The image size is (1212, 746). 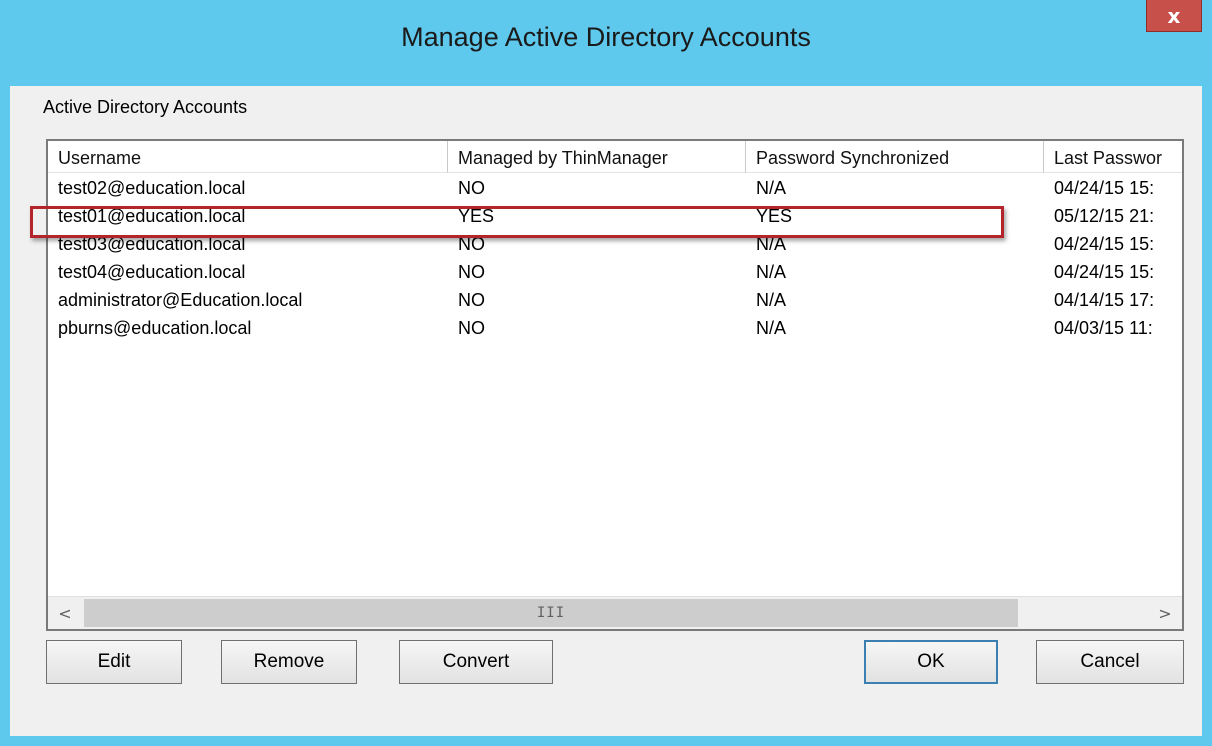 I want to click on horizontal-scrollbar: < III >, so click(x=615, y=612).